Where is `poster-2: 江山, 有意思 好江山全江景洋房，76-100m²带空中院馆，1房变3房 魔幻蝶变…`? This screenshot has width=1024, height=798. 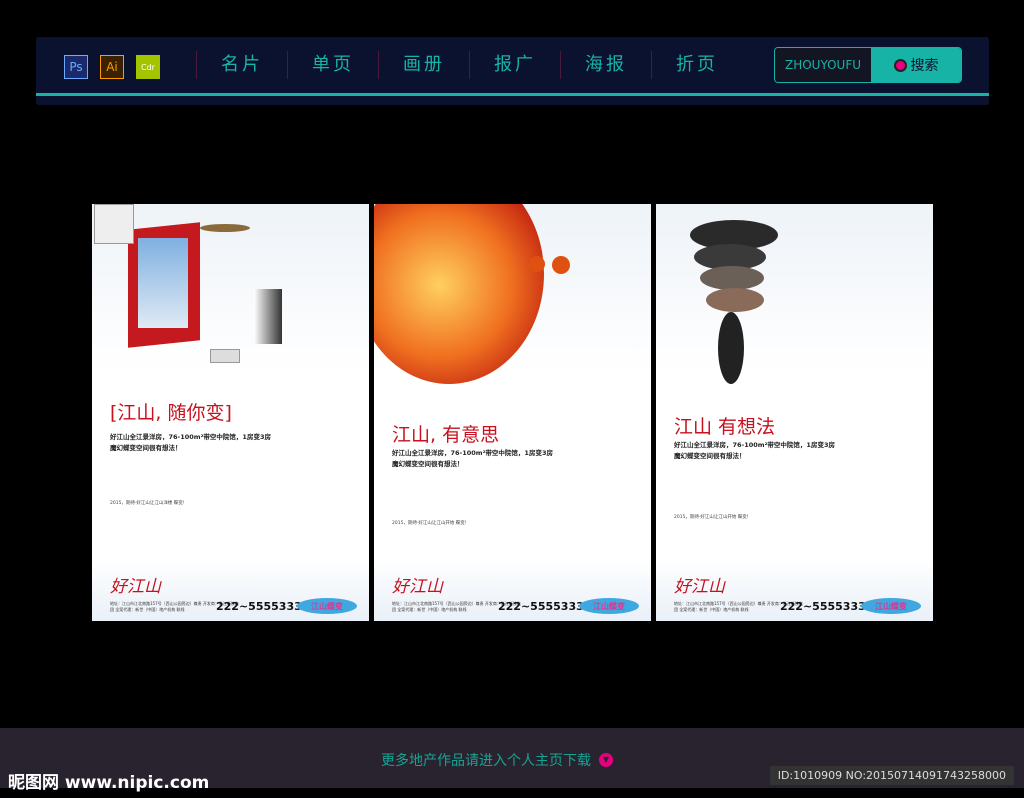
poster-2: 江山, 有意思 好江山全江景洋房，76-100m²带空中院馆，1房变3房 魔幻蝶变… is located at coordinates (512, 412).